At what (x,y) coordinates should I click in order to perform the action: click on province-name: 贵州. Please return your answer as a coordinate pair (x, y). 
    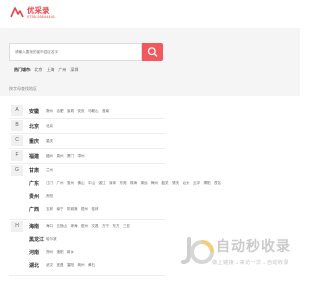
    Looking at the image, I should click on (34, 196).